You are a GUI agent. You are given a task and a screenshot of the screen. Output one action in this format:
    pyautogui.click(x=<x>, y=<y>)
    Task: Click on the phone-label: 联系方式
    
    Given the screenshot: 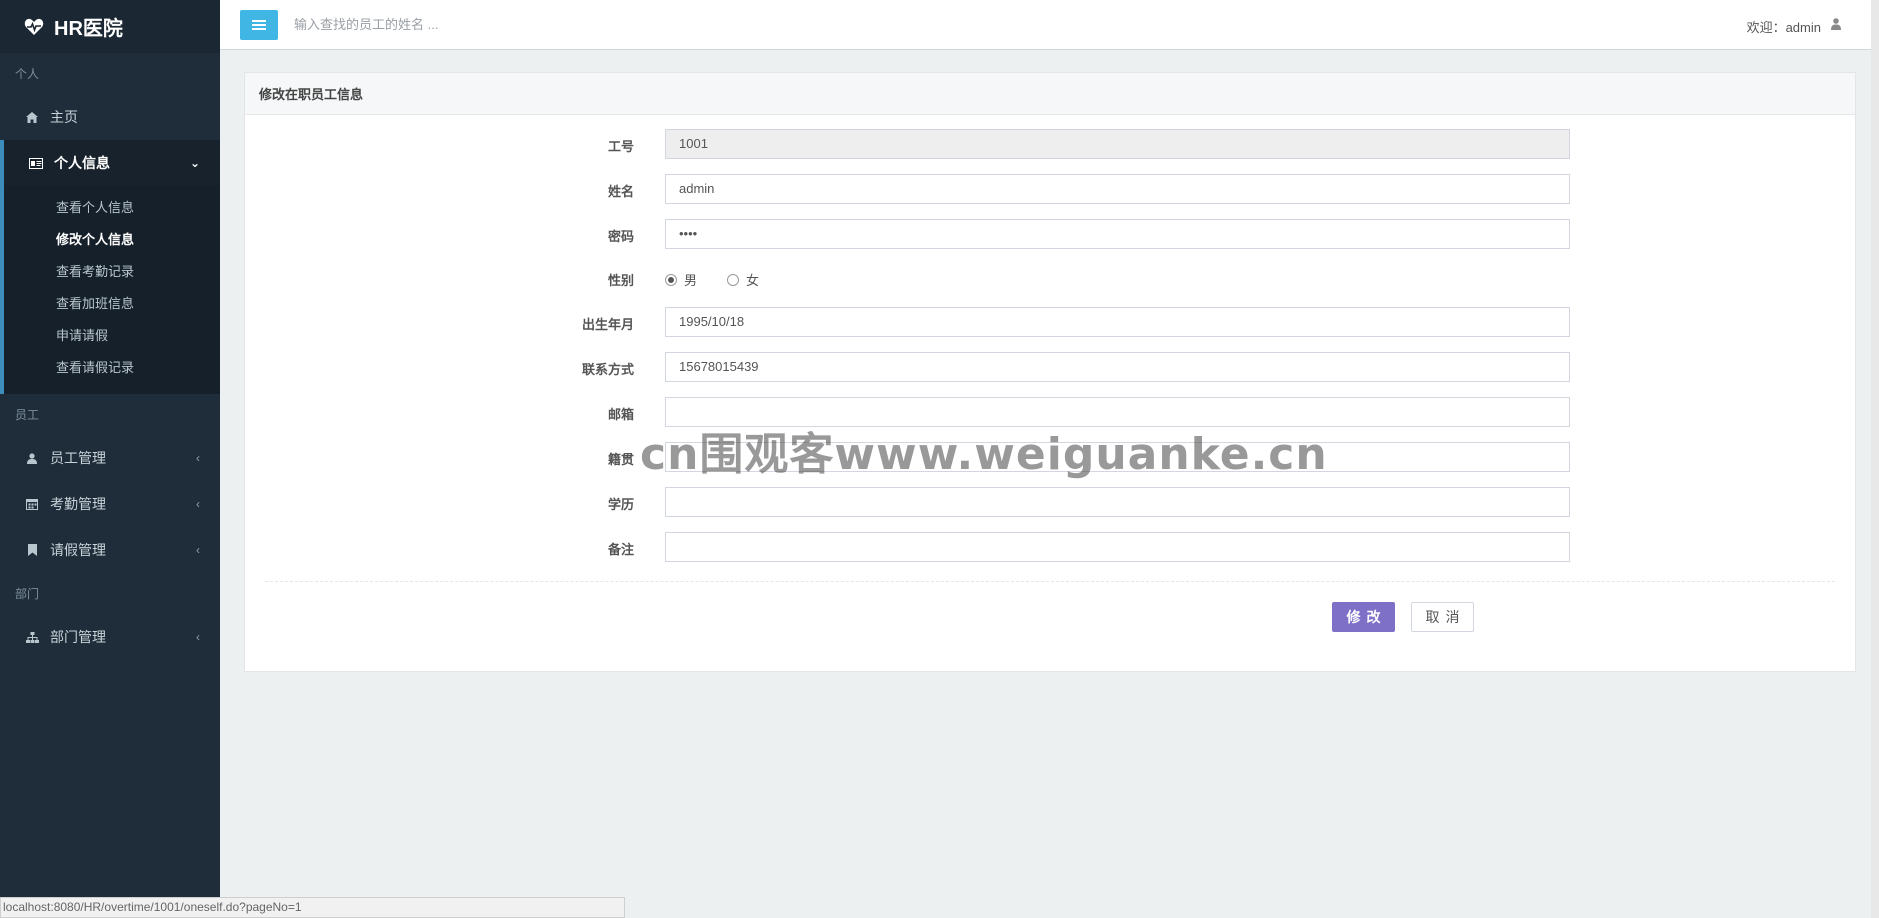 What is the action you would take?
    pyautogui.click(x=607, y=369)
    